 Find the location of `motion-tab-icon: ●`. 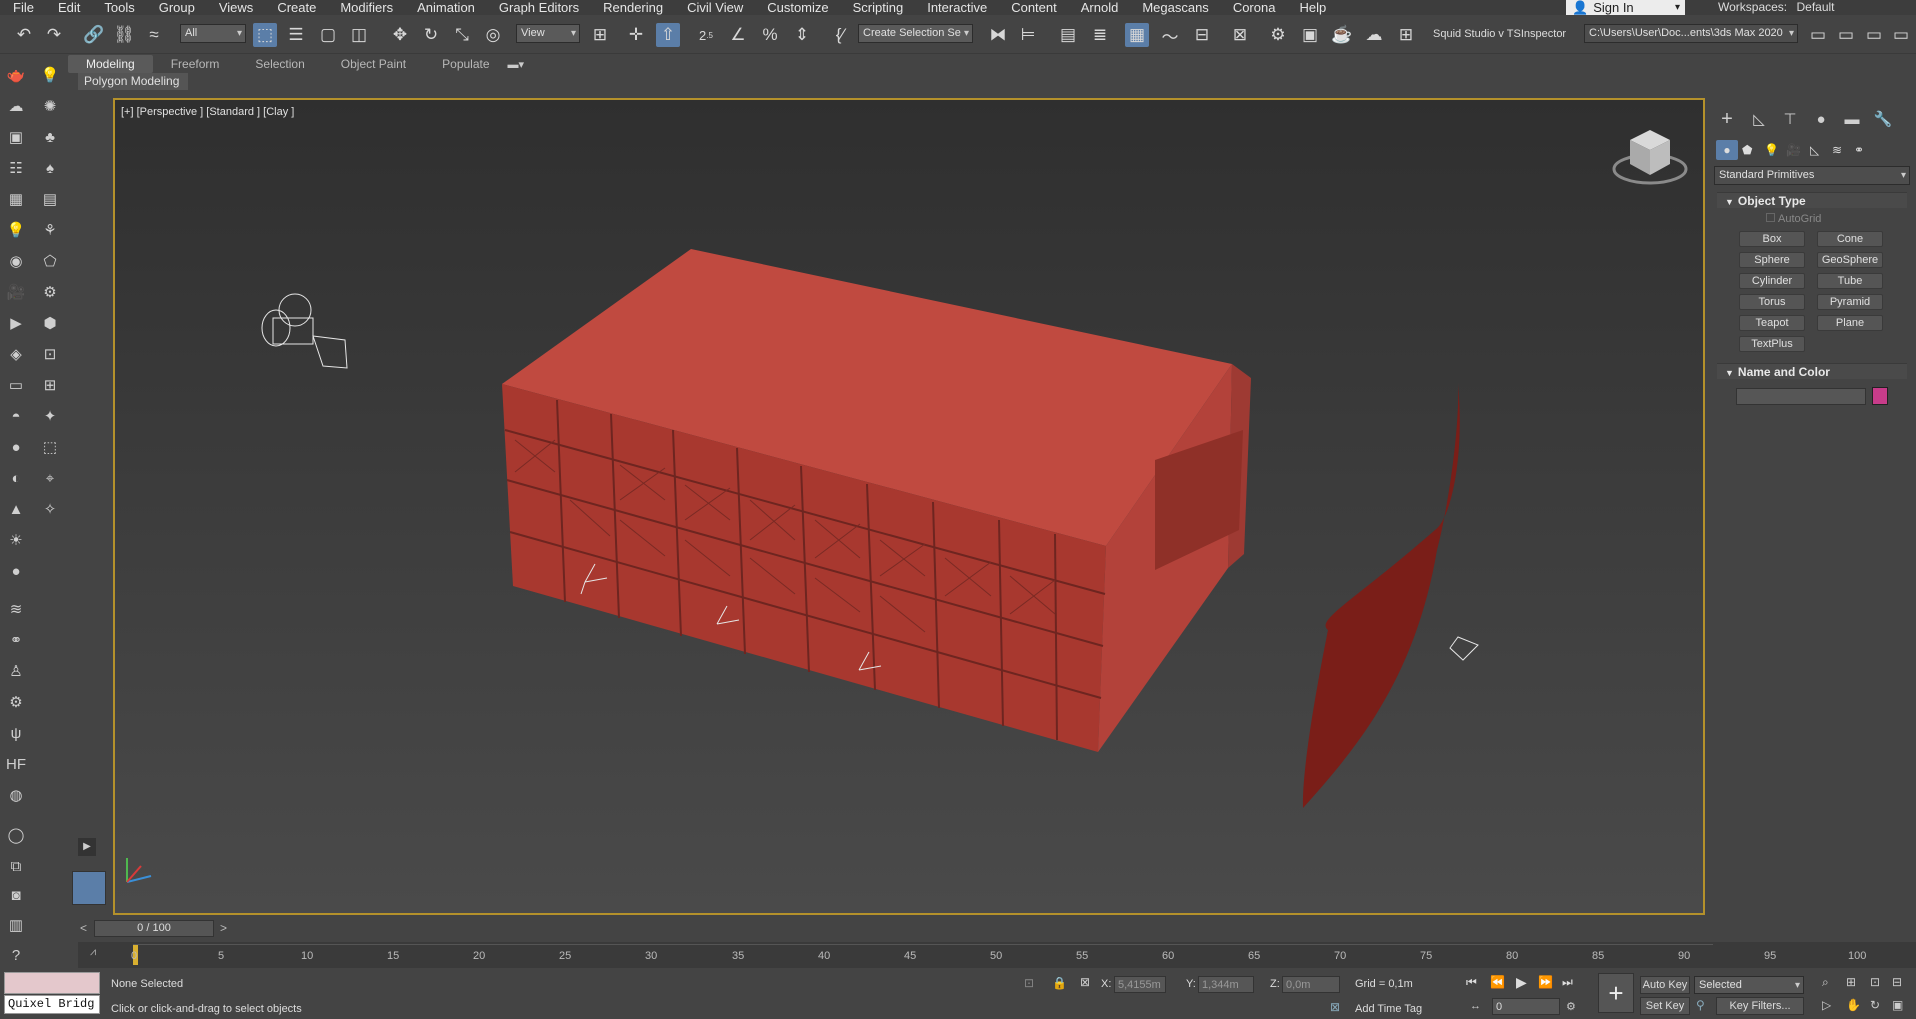

motion-tab-icon: ● is located at coordinates (1821, 119).